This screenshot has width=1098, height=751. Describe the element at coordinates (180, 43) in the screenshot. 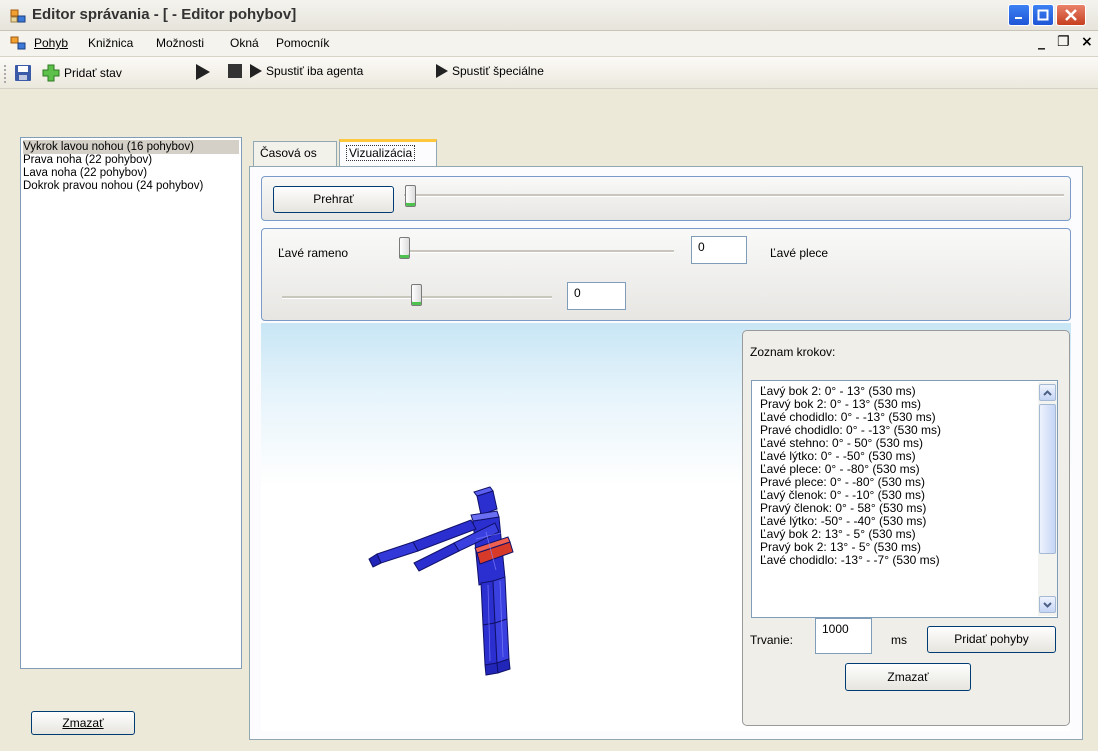

I see `menu-item-moznosti: Možnosti` at that location.